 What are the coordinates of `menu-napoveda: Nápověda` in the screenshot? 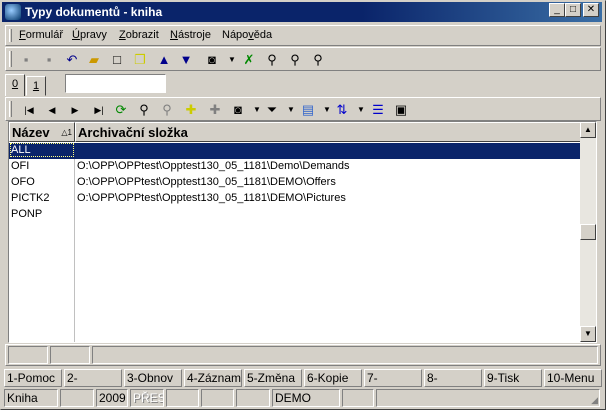 It's located at (247, 35).